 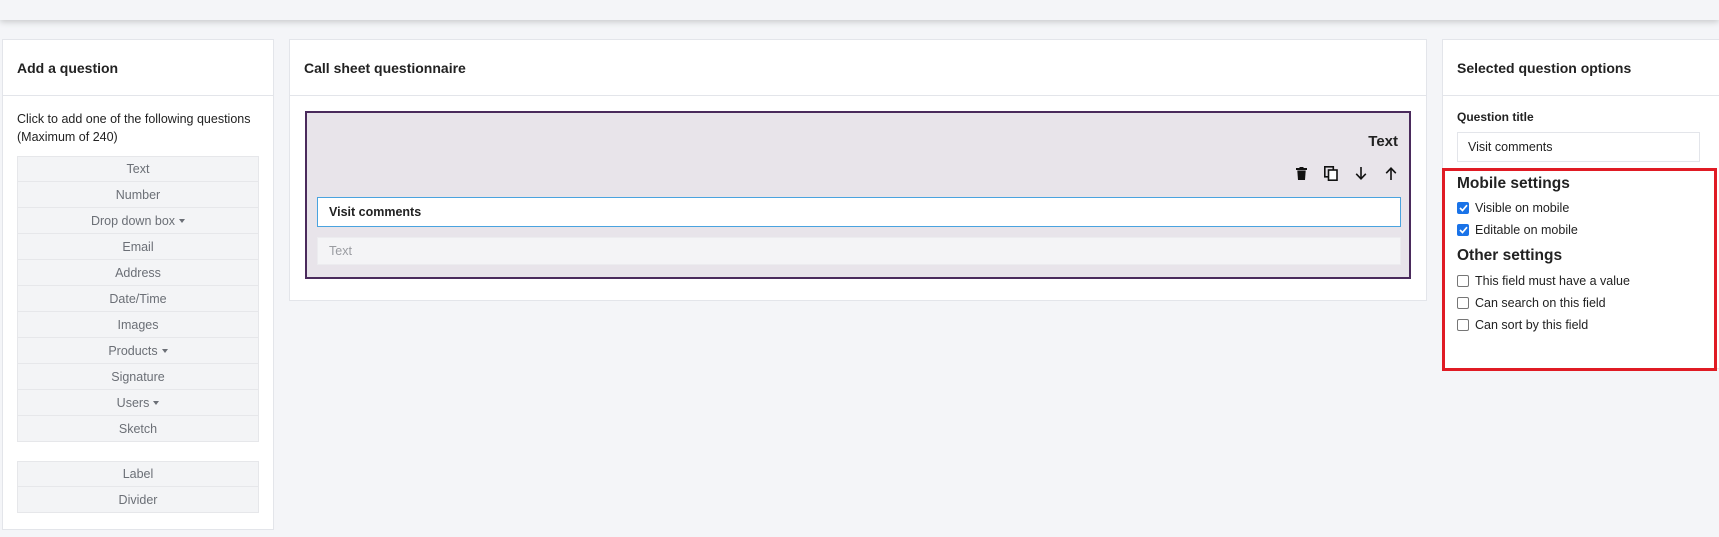 I want to click on question-type-label: Divider, so click(x=138, y=499).